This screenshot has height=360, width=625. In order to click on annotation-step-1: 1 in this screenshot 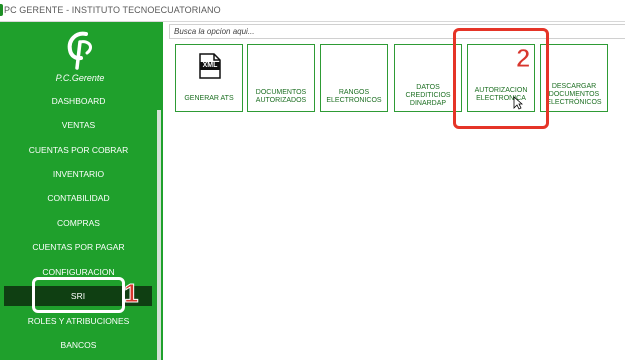, I will do `click(131, 293)`.